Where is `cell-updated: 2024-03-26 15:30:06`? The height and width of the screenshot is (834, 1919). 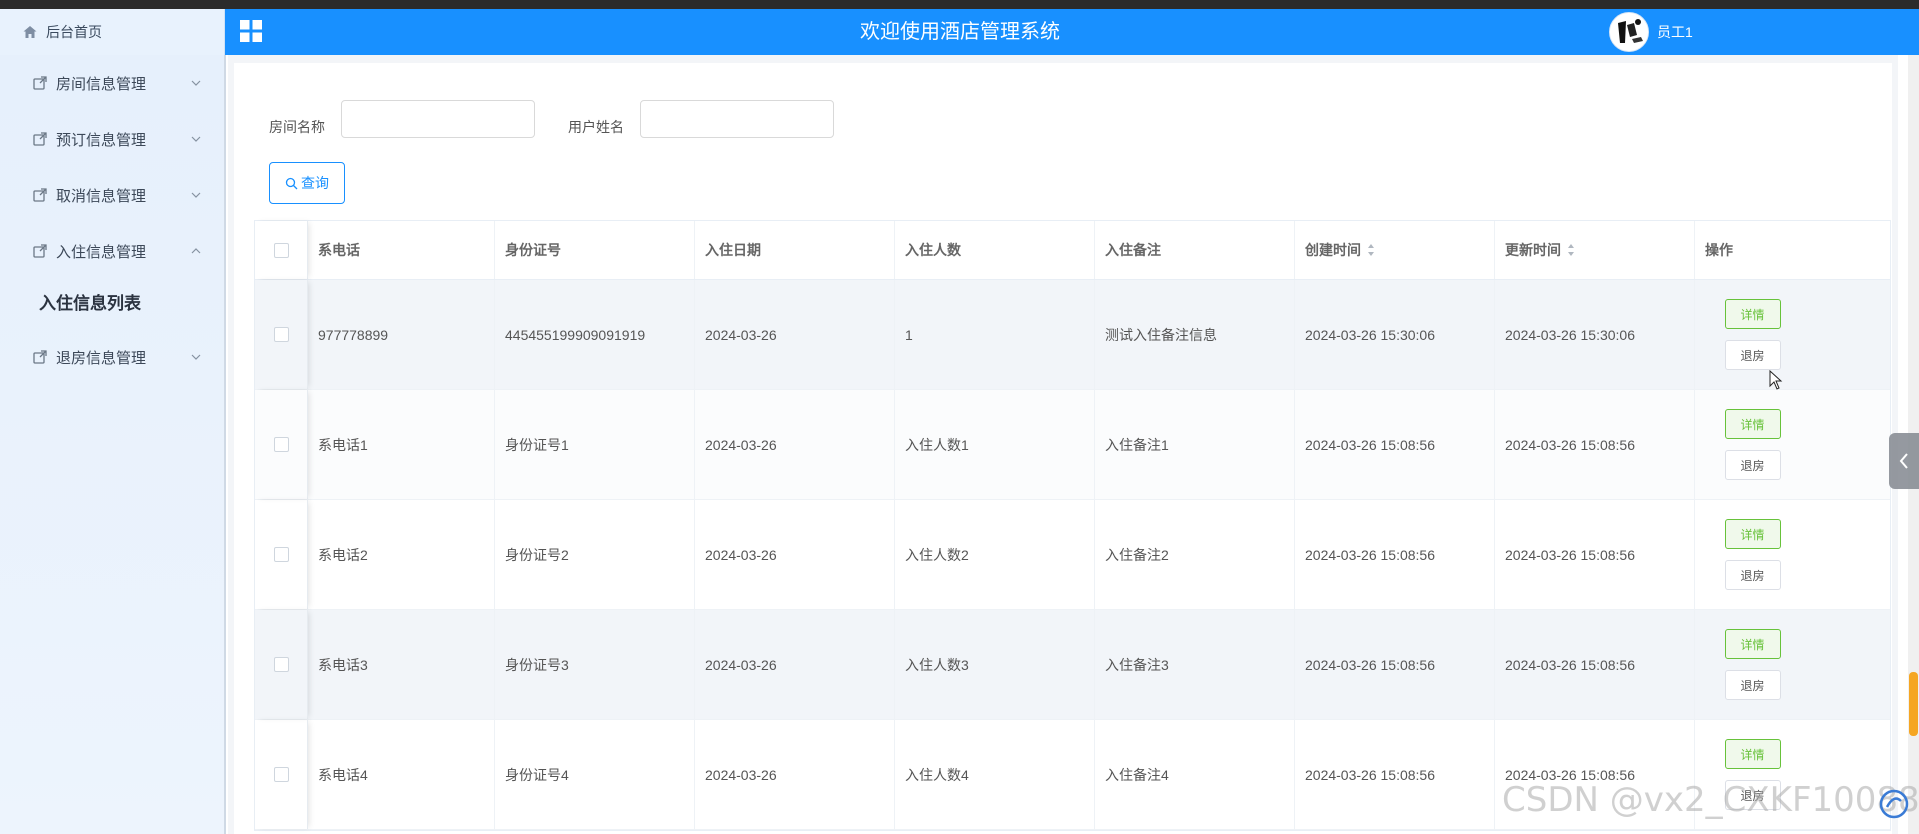
cell-updated: 2024-03-26 15:30:06 is located at coordinates (1595, 334).